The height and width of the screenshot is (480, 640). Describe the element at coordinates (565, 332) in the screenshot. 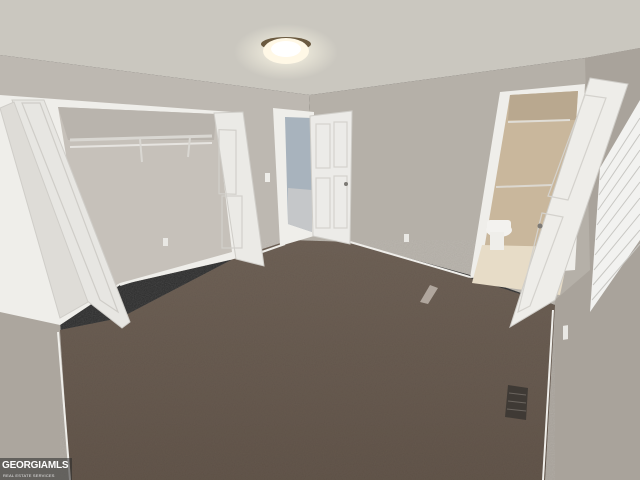

I see `wall-outlet-near` at that location.